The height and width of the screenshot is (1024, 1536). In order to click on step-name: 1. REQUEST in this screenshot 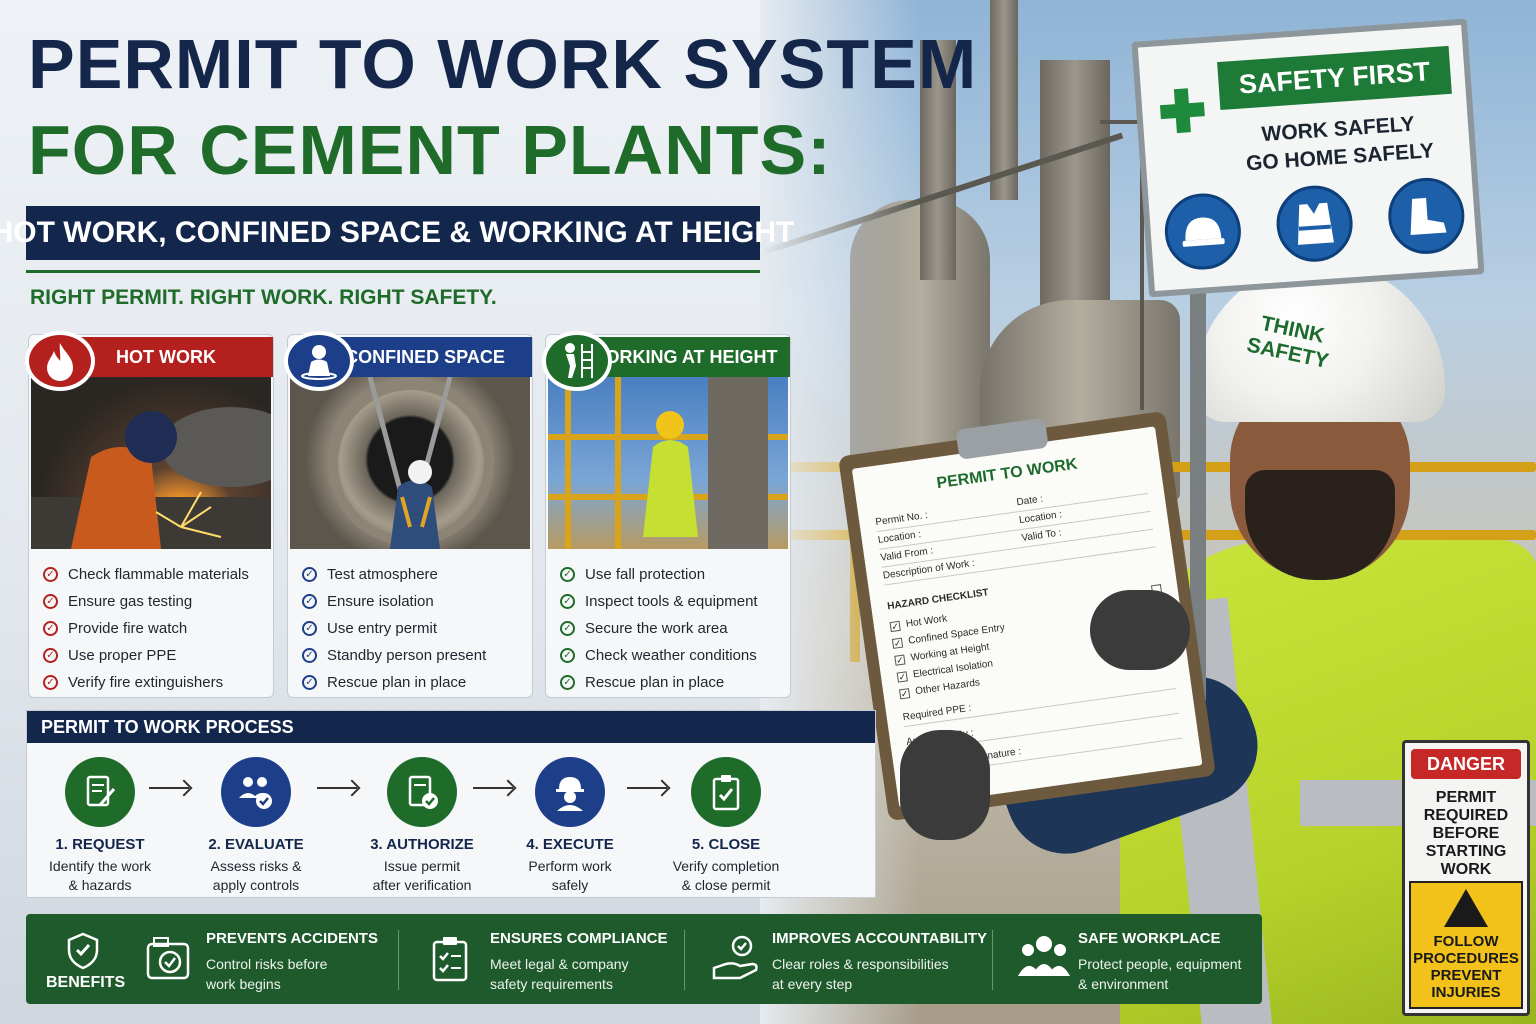, I will do `click(100, 844)`.